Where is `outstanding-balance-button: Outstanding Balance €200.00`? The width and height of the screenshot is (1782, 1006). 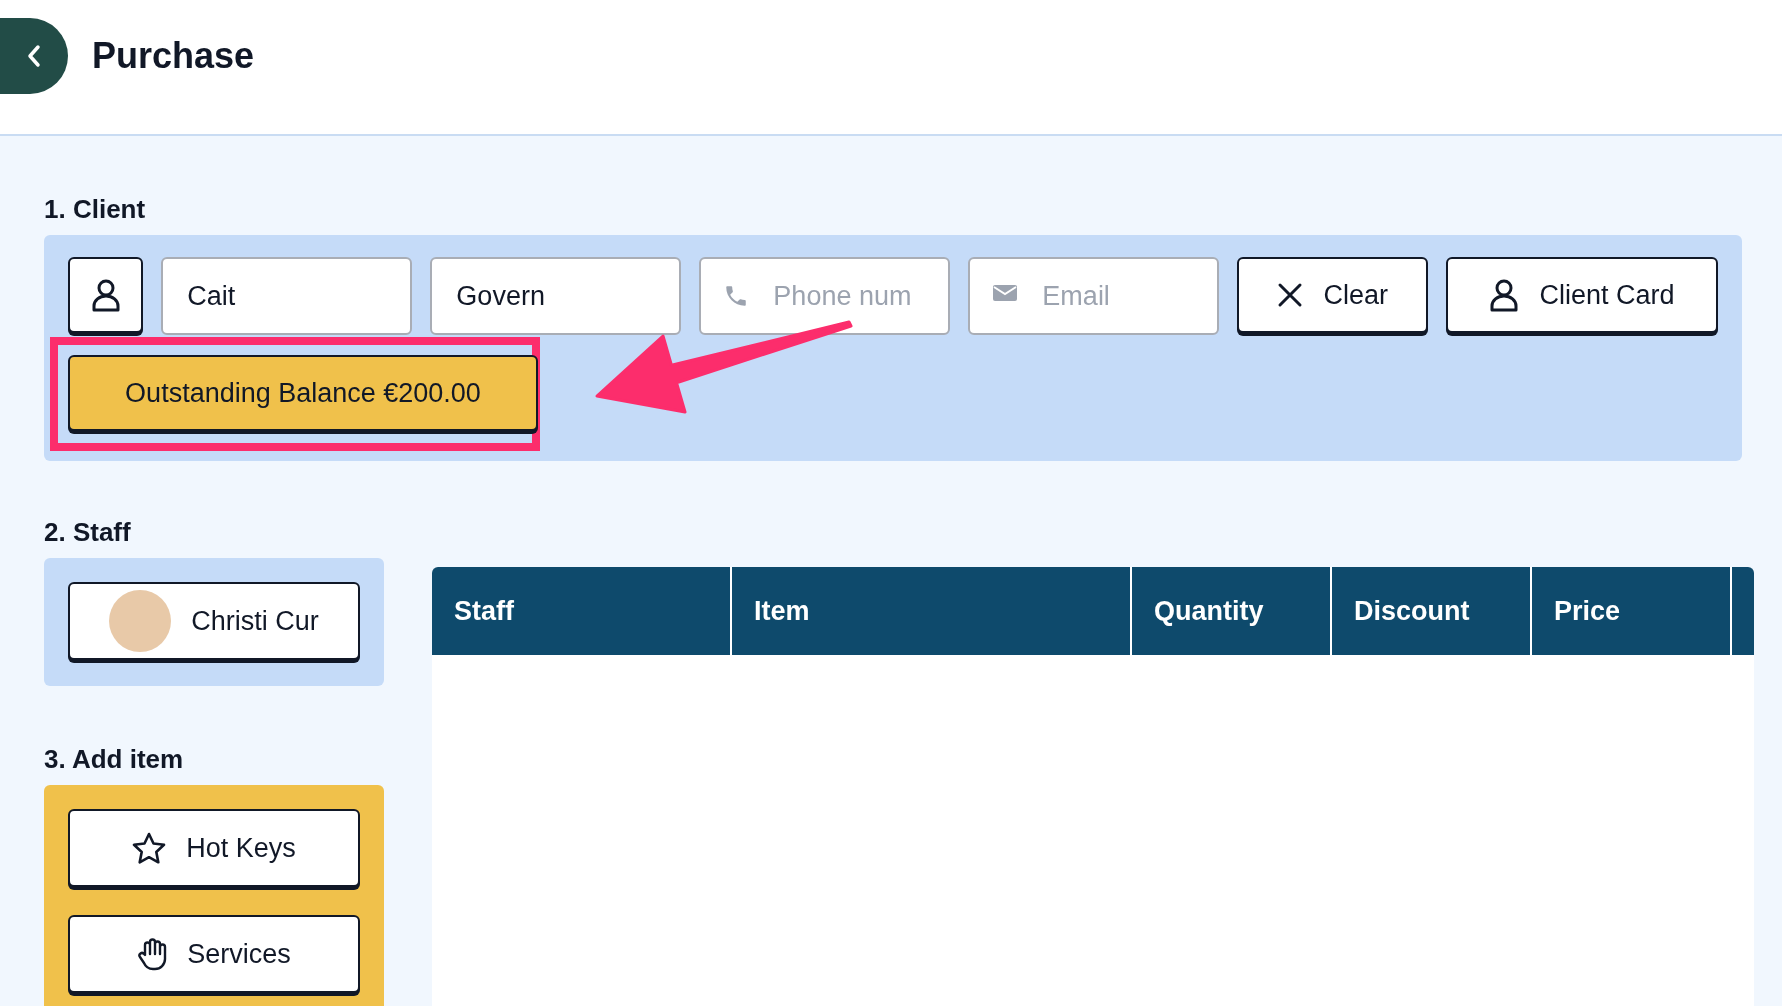
outstanding-balance-button: Outstanding Balance €200.00 is located at coordinates (303, 393).